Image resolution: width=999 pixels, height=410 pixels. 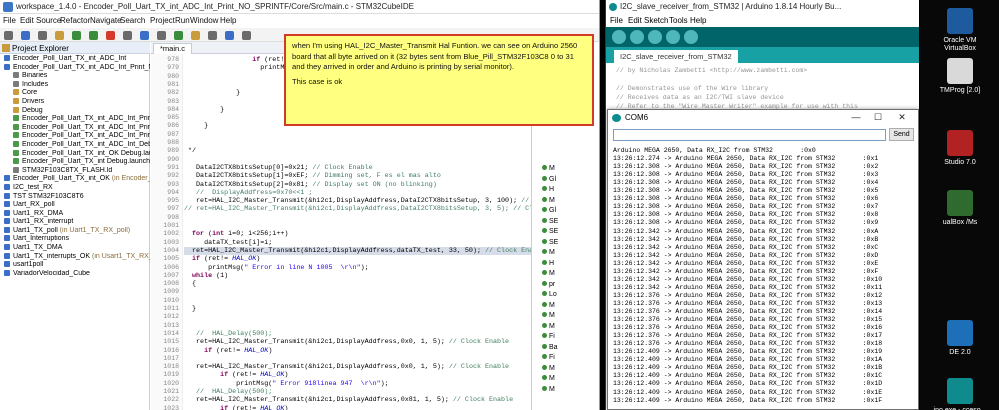 I want to click on ide-menu-refactor: Refactor, so click(x=75, y=20).